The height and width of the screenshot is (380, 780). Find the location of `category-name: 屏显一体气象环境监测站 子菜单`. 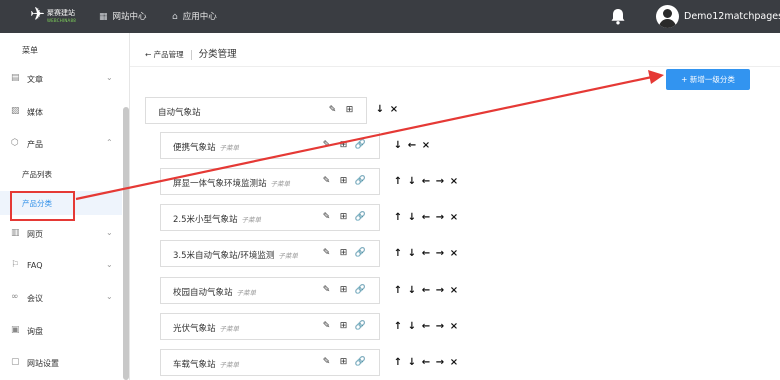

category-name: 屏显一体气象环境监测站 子菜单 is located at coordinates (231, 183).